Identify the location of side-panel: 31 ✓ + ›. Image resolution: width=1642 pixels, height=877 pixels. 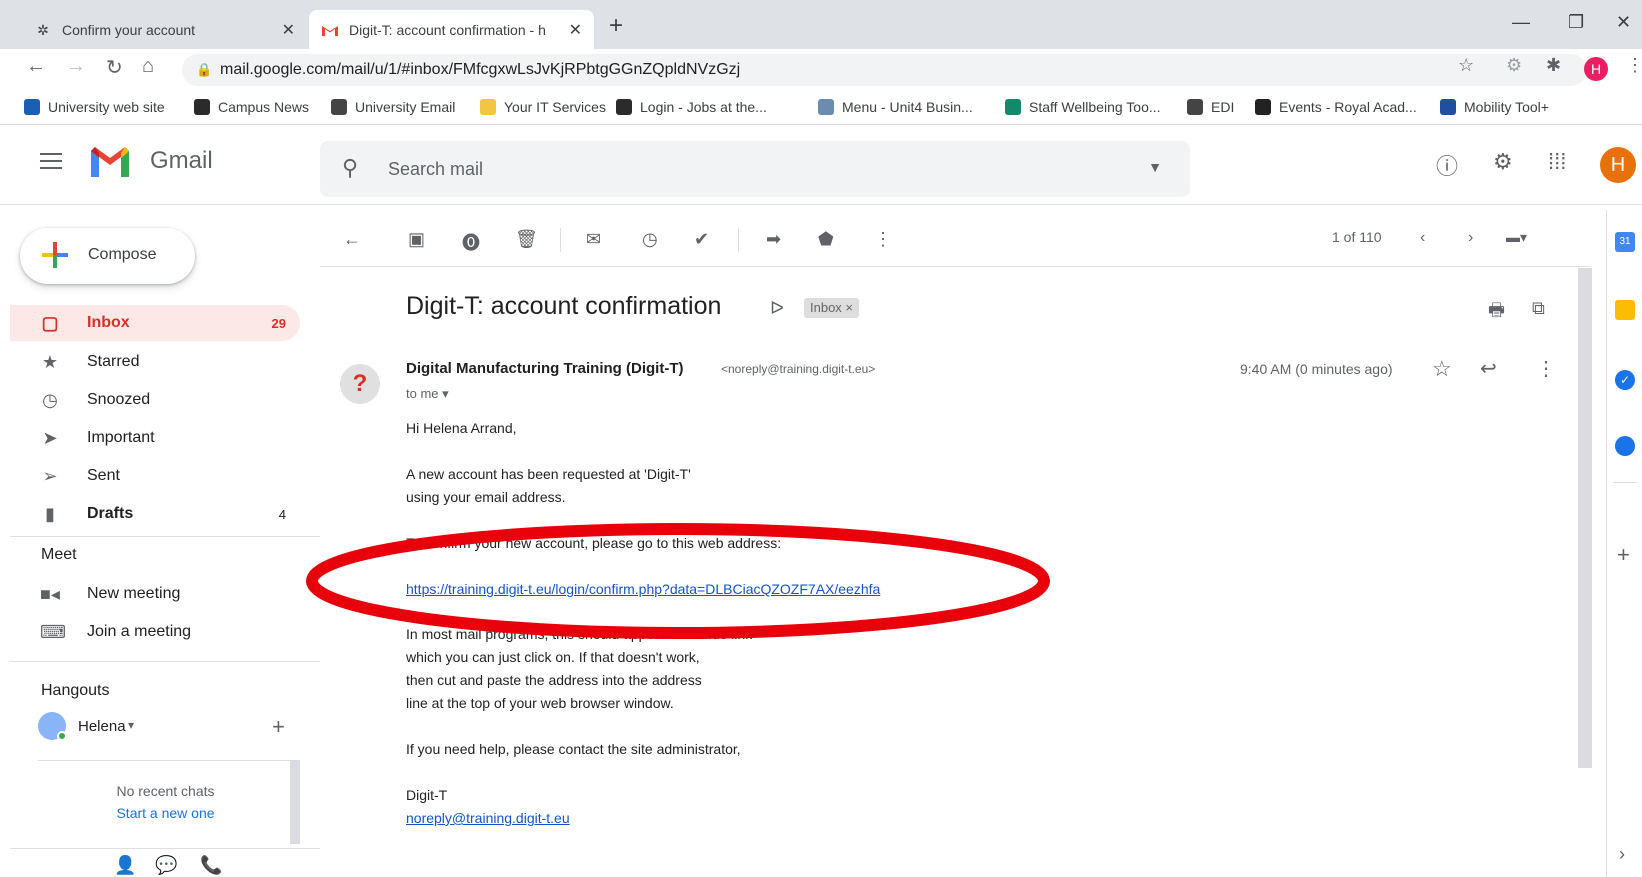
(1624, 543).